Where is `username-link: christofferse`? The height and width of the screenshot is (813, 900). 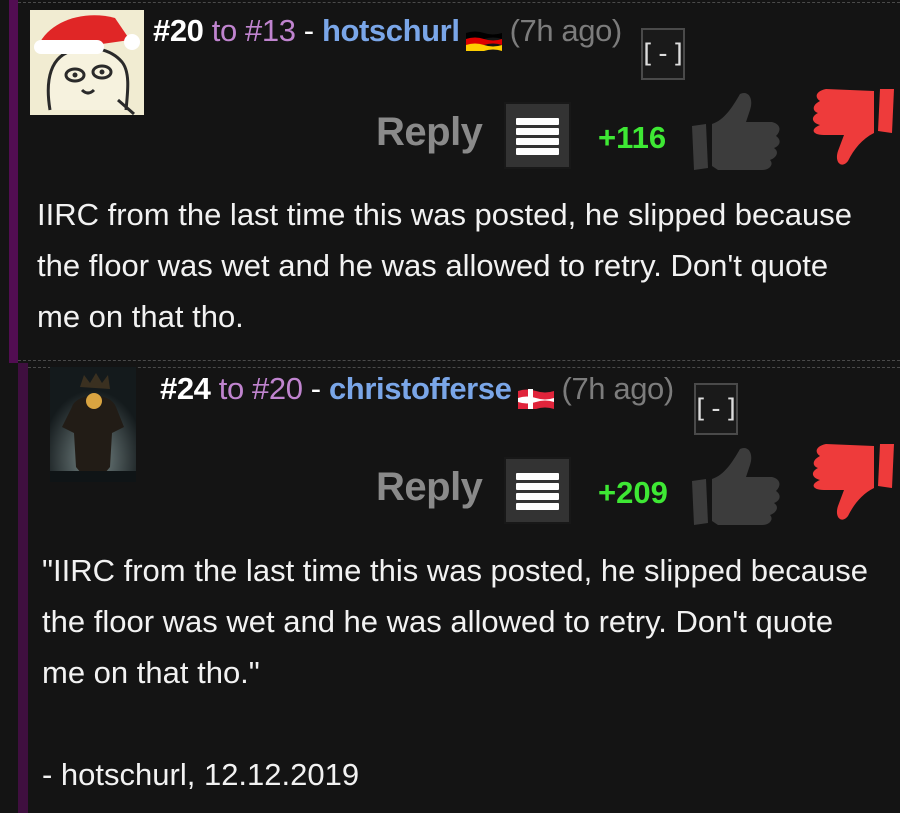
username-link: christofferse is located at coordinates (420, 388).